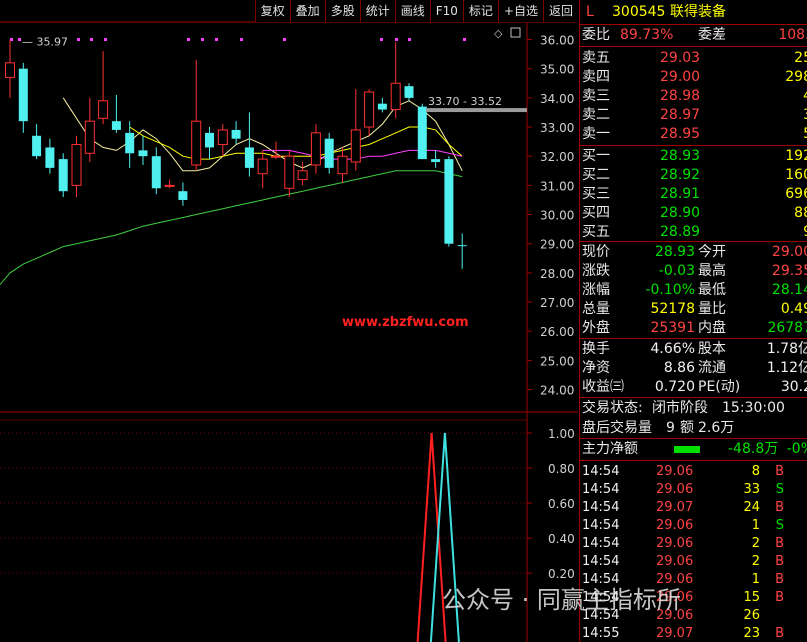 The width and height of the screenshot is (807, 642). Describe the element at coordinates (693, 633) in the screenshot. I see `trade-row: 14:55 29.07 23 B` at that location.